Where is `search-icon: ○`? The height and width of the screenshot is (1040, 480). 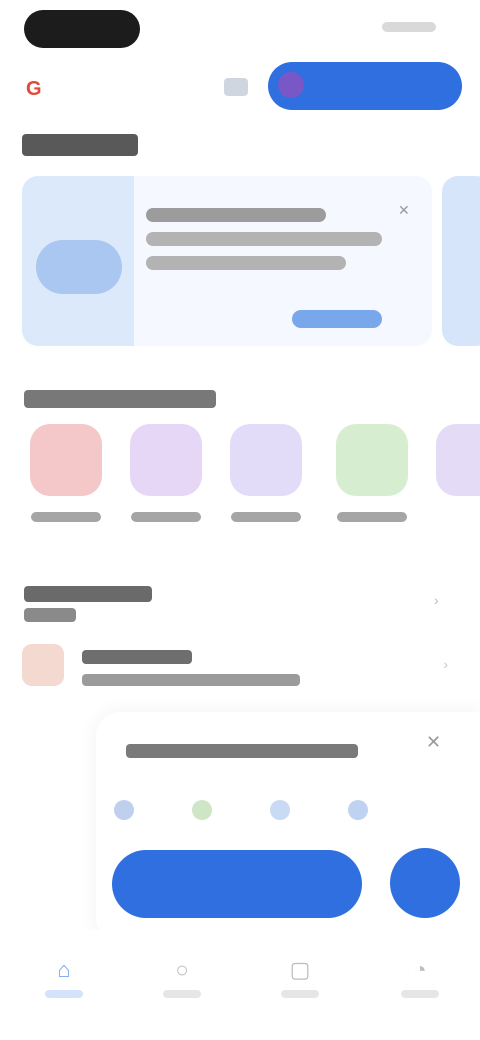 search-icon: ○ is located at coordinates (182, 970).